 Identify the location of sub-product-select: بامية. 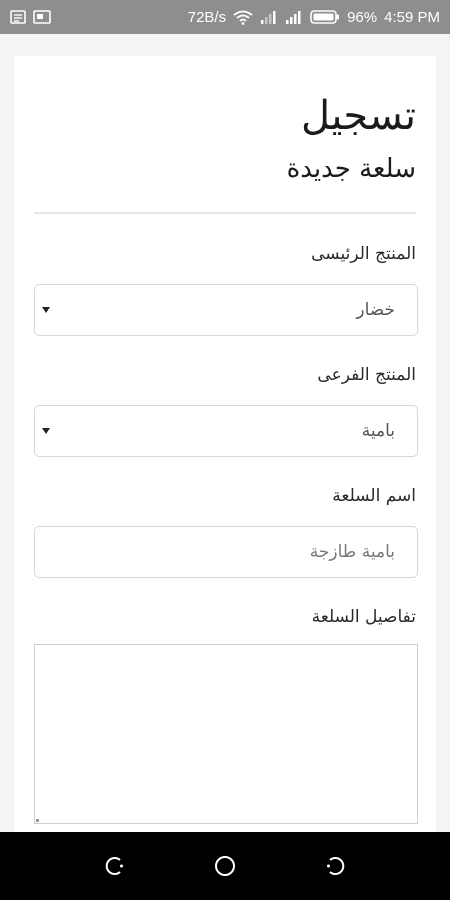
(226, 431).